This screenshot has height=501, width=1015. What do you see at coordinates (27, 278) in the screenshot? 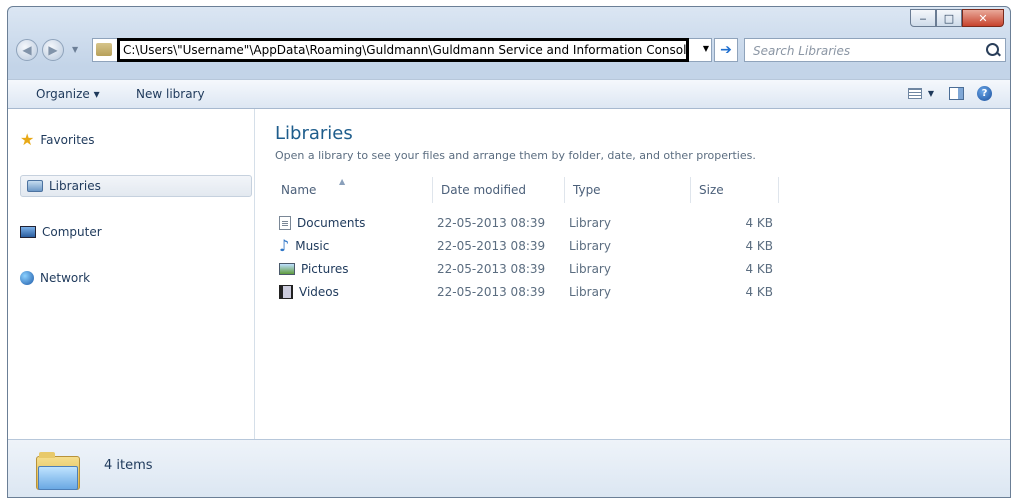
I see `network-icon` at bounding box center [27, 278].